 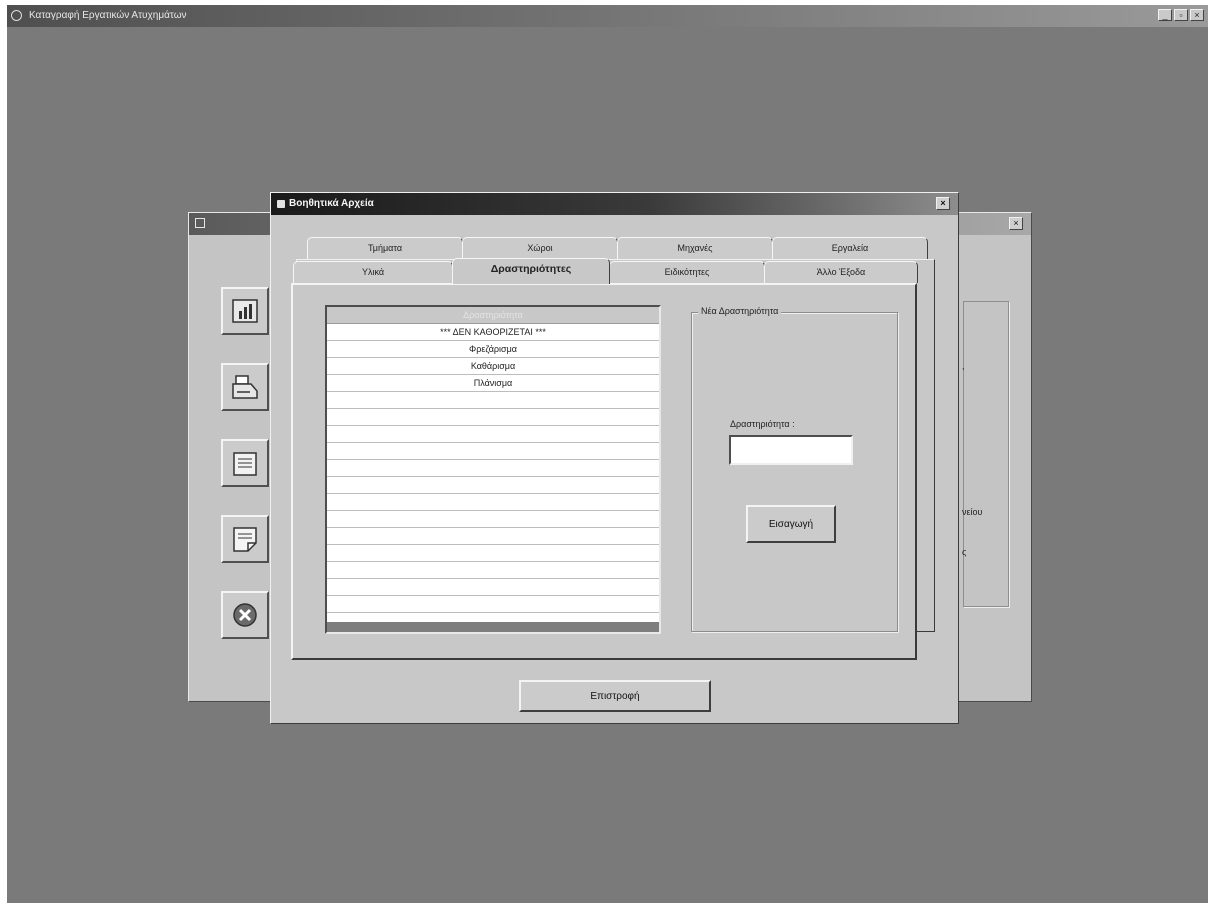 I want to click on exit-toolbar-button, so click(x=245, y=615).